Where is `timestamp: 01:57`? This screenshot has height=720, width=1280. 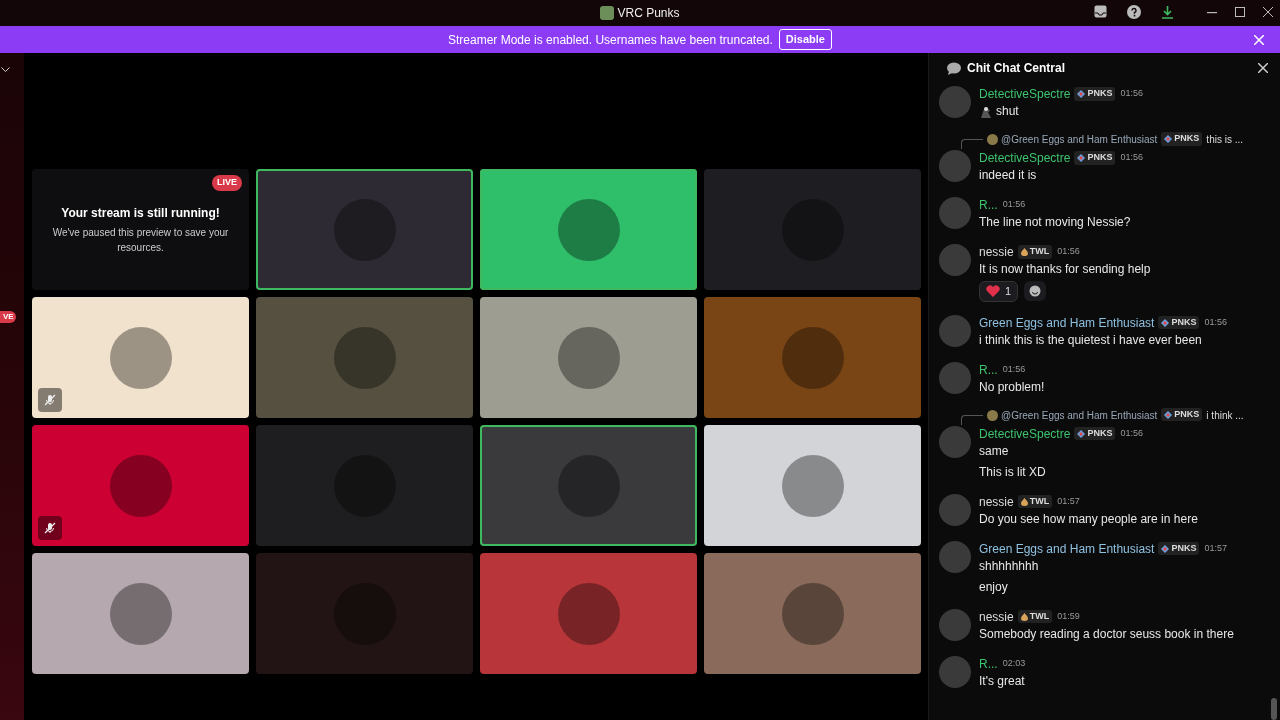 timestamp: 01:57 is located at coordinates (1068, 501).